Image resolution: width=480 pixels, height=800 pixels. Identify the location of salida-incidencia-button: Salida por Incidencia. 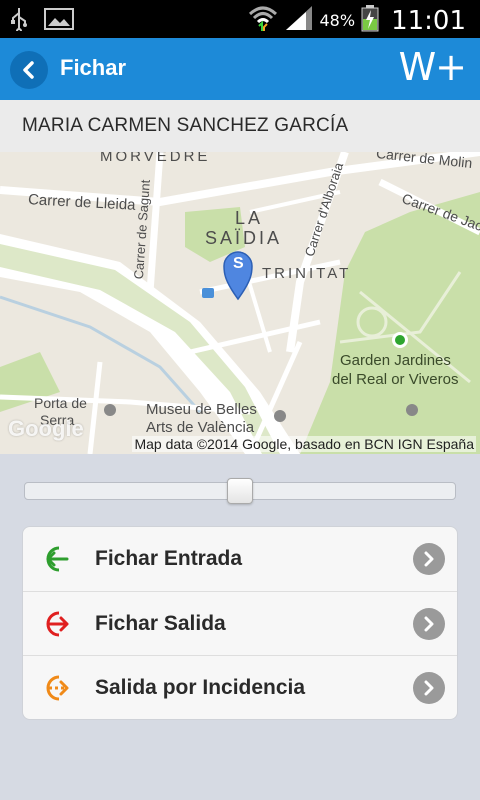
(240, 687).